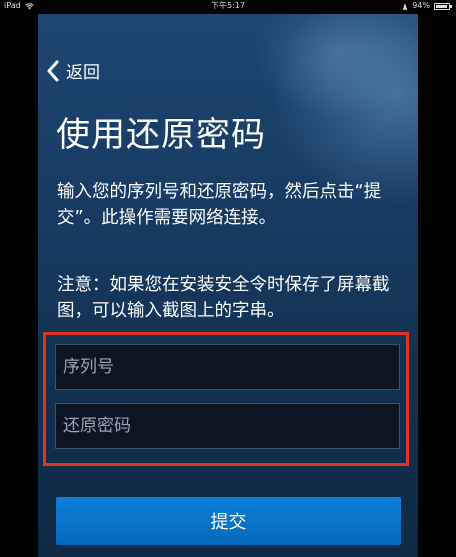 The width and height of the screenshot is (456, 557). What do you see at coordinates (421, 5) in the screenshot?
I see `battery-percent: 94%` at bounding box center [421, 5].